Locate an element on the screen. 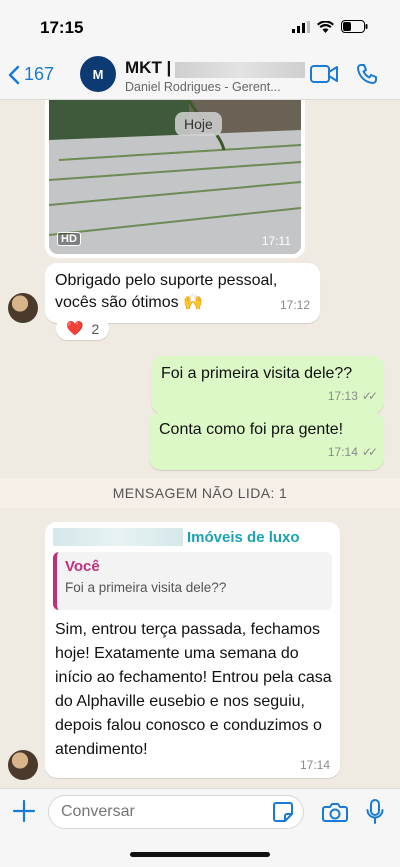  microphone-button is located at coordinates (375, 814).